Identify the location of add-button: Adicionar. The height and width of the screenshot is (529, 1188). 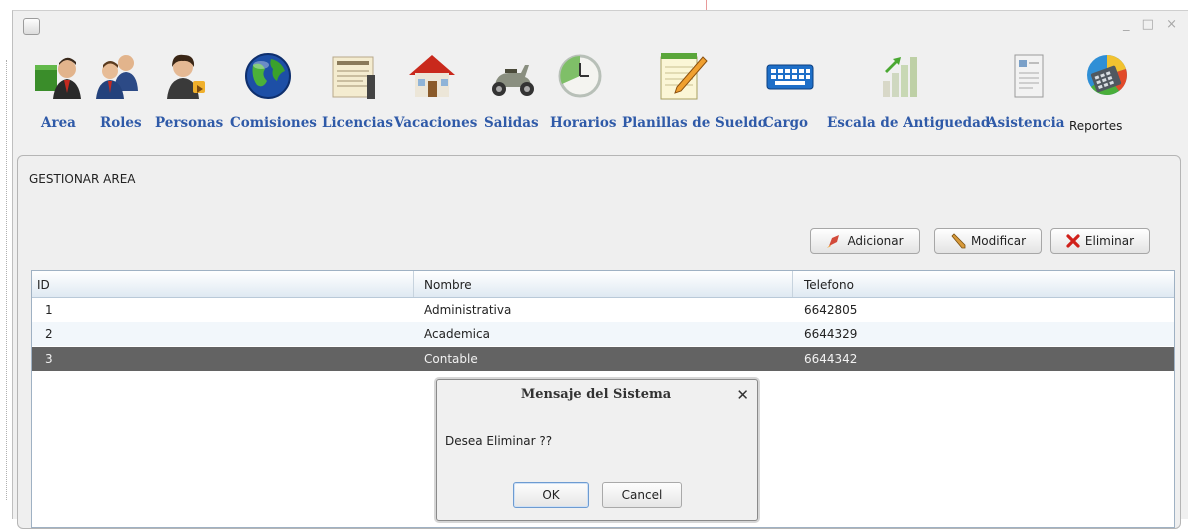
(865, 241).